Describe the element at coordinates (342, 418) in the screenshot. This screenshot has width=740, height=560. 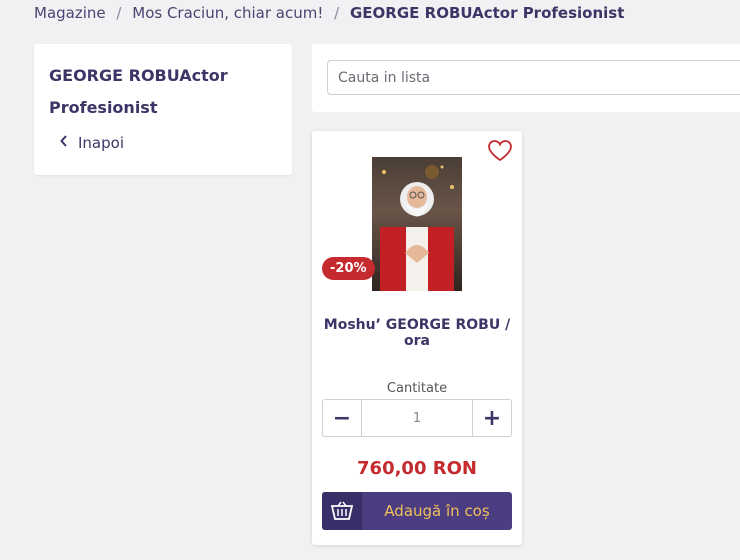
I see `decrease-quantity-button: −` at that location.